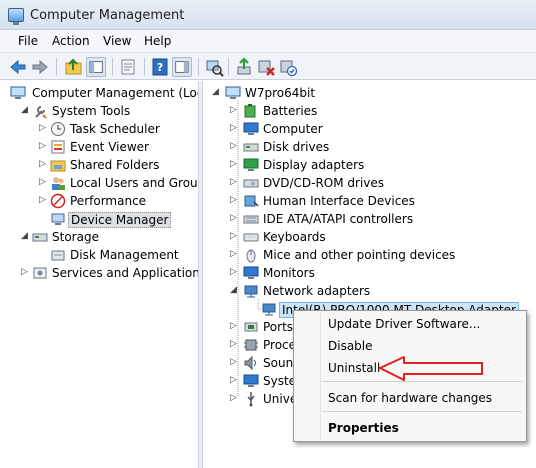 The height and width of the screenshot is (468, 536). What do you see at coordinates (338, 219) in the screenshot?
I see `tree-label: IDE ATA/ATAPI controllers` at bounding box center [338, 219].